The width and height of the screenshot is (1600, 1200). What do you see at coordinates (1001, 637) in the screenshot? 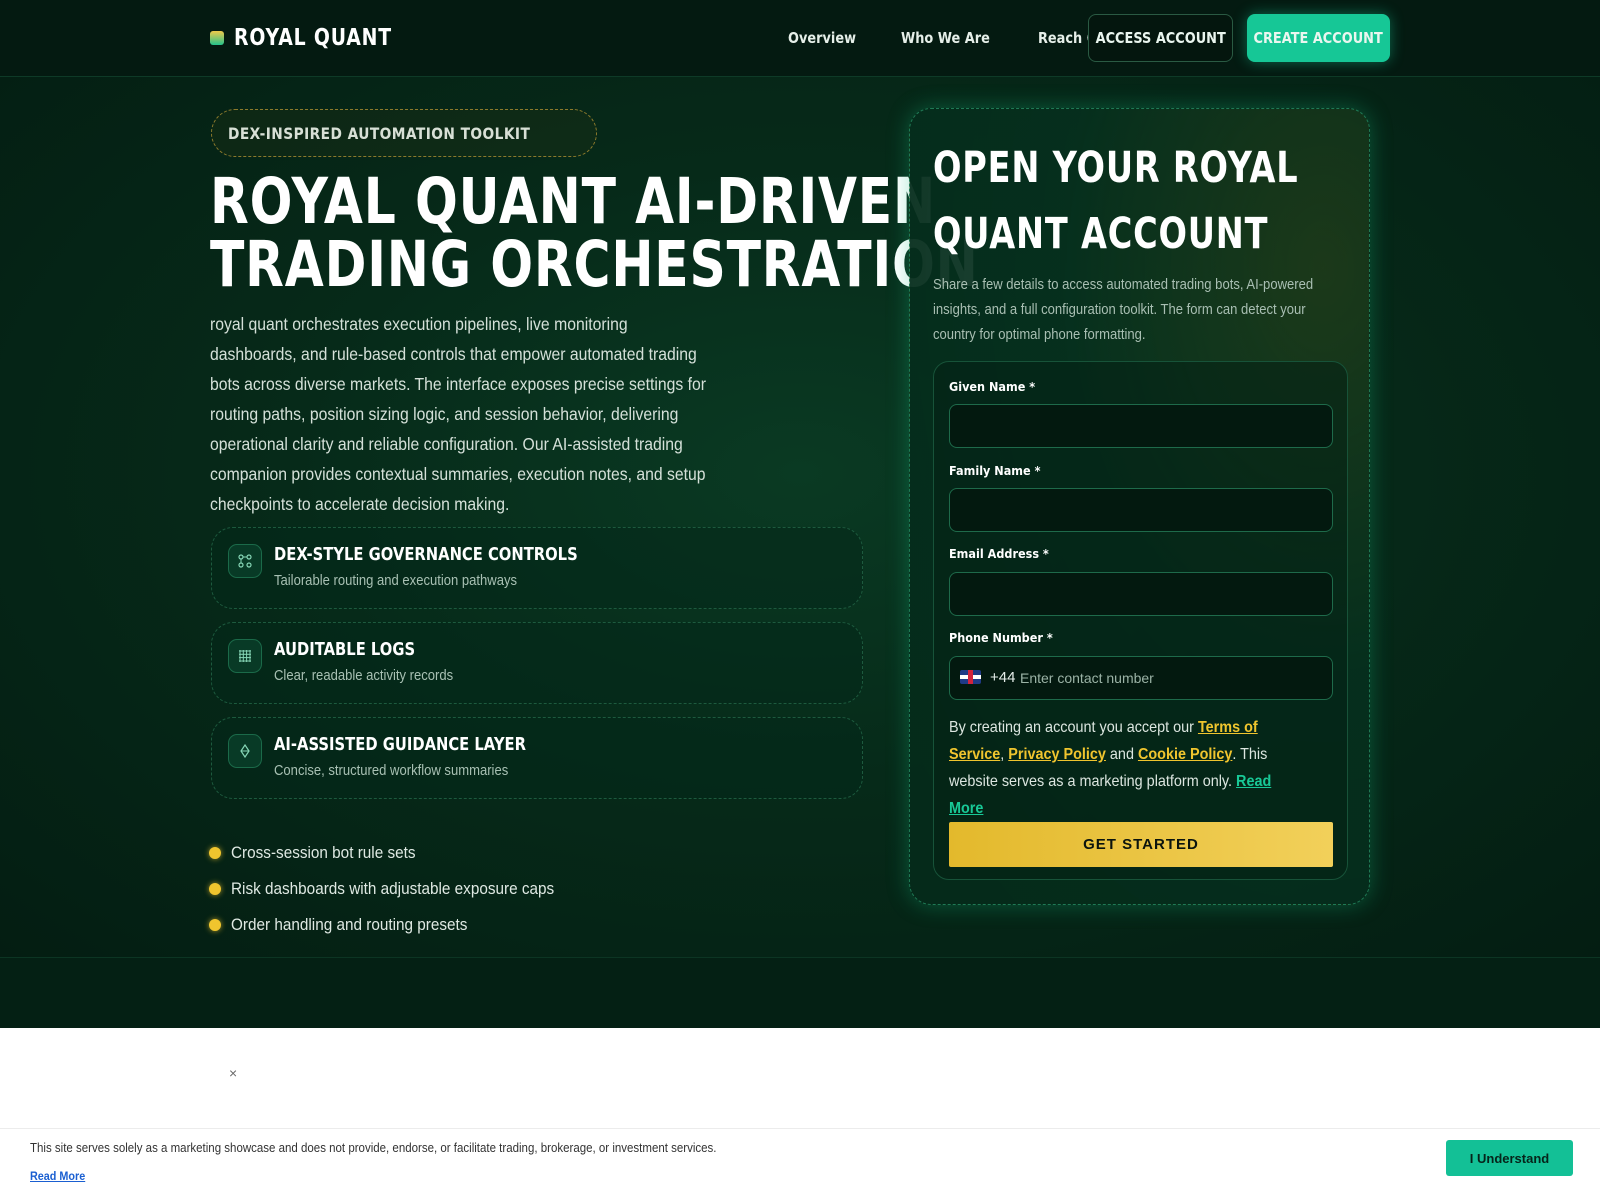
I see `phone-label: Phone Number *` at bounding box center [1001, 637].